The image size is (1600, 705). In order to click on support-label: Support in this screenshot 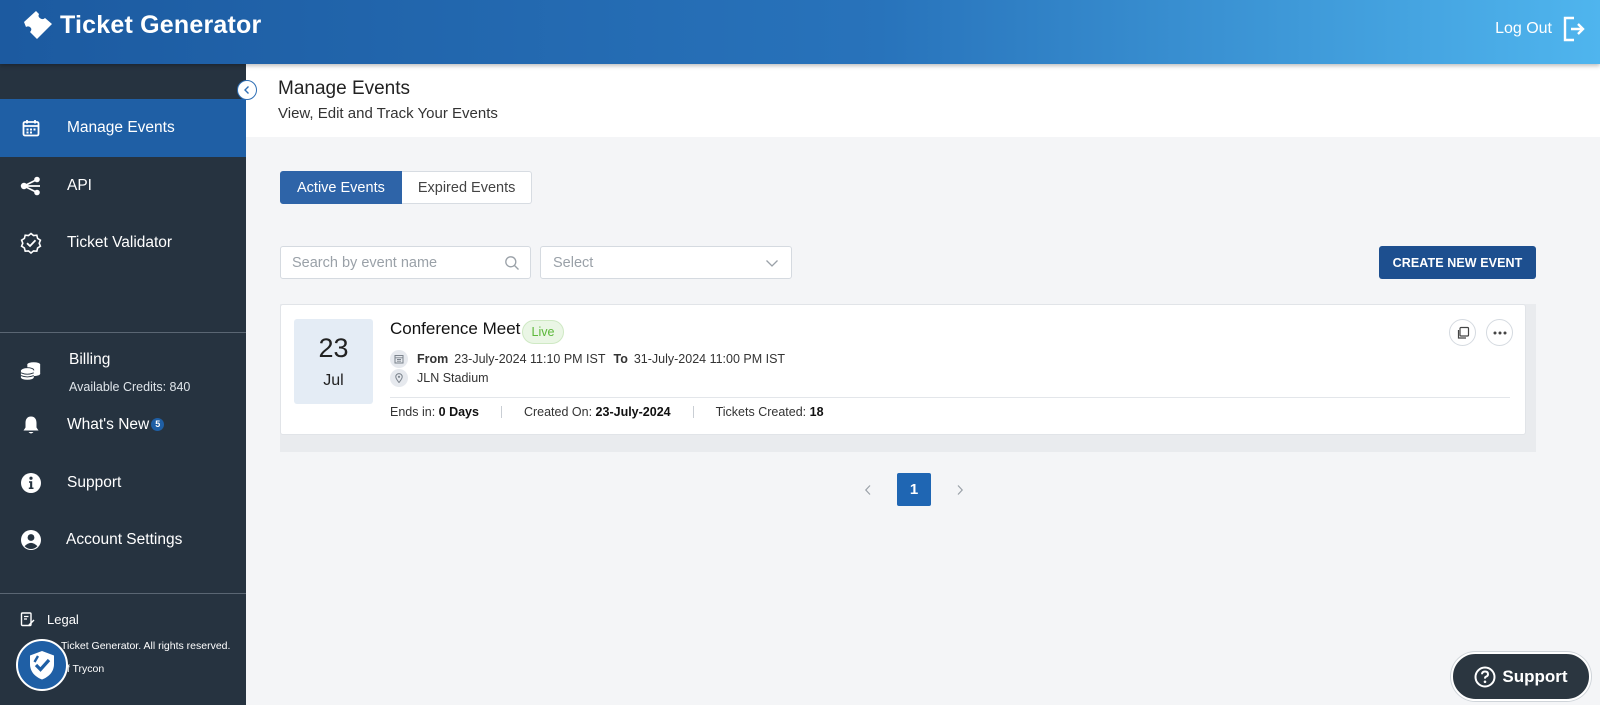, I will do `click(1535, 676)`.